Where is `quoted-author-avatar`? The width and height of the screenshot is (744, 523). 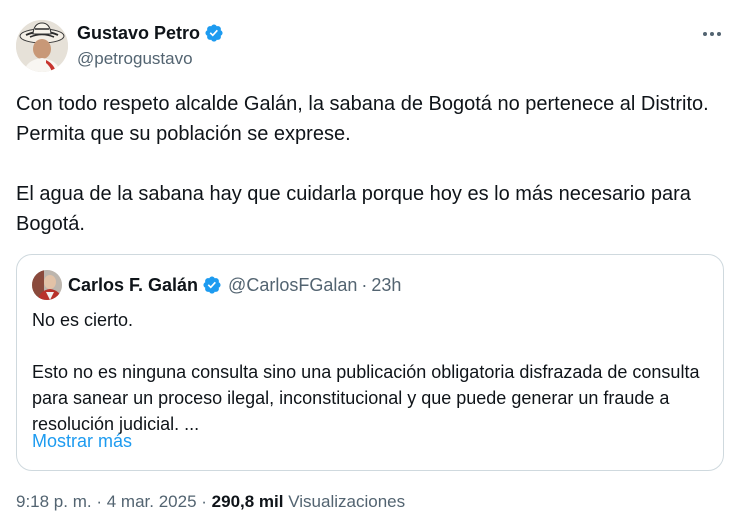 quoted-author-avatar is located at coordinates (47, 285).